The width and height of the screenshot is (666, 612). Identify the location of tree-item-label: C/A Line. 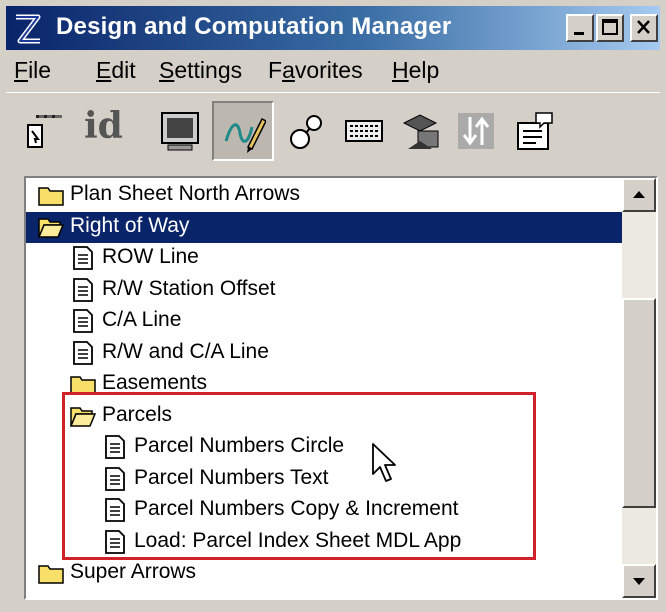
(142, 319).